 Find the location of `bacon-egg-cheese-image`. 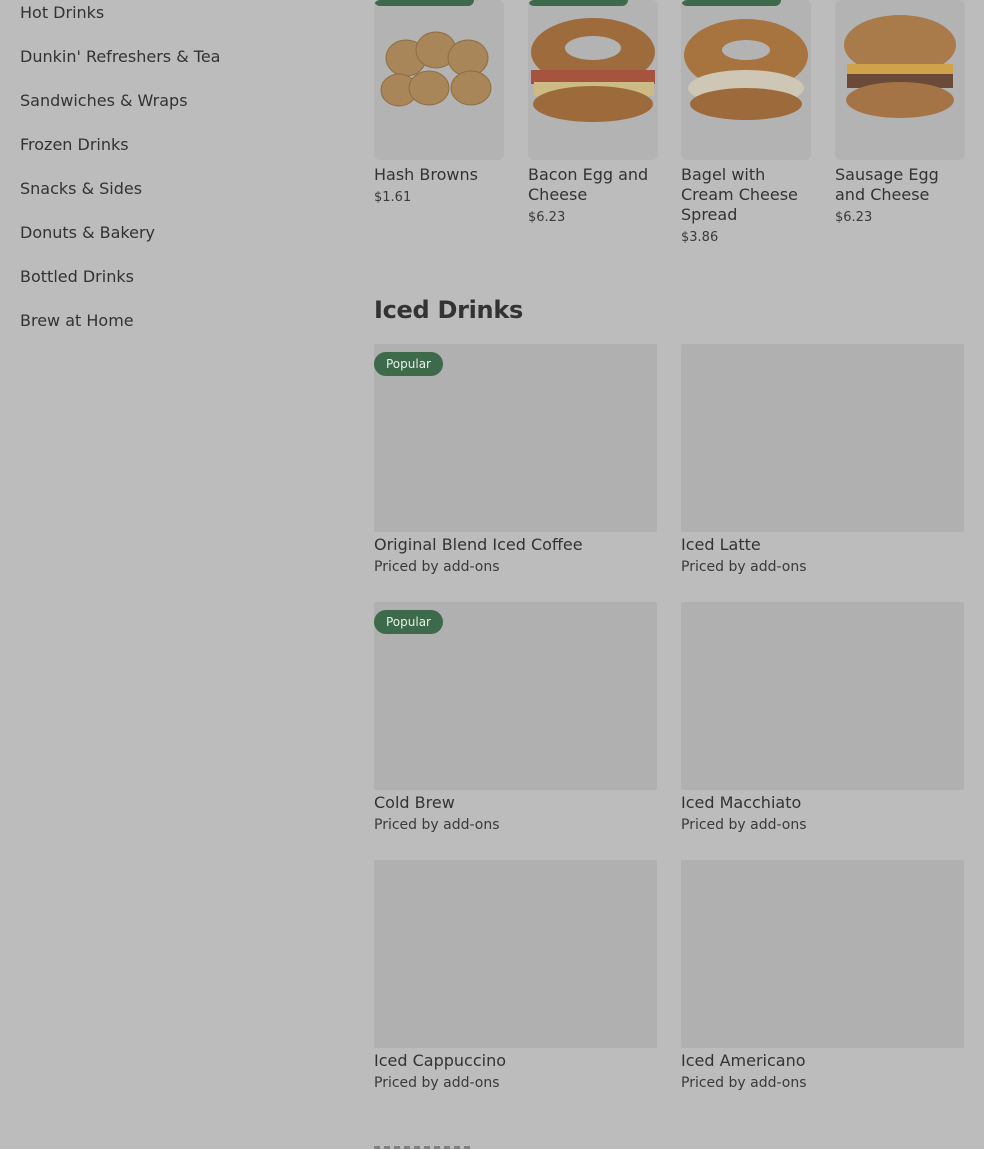

bacon-egg-cheese-image is located at coordinates (593, 70).